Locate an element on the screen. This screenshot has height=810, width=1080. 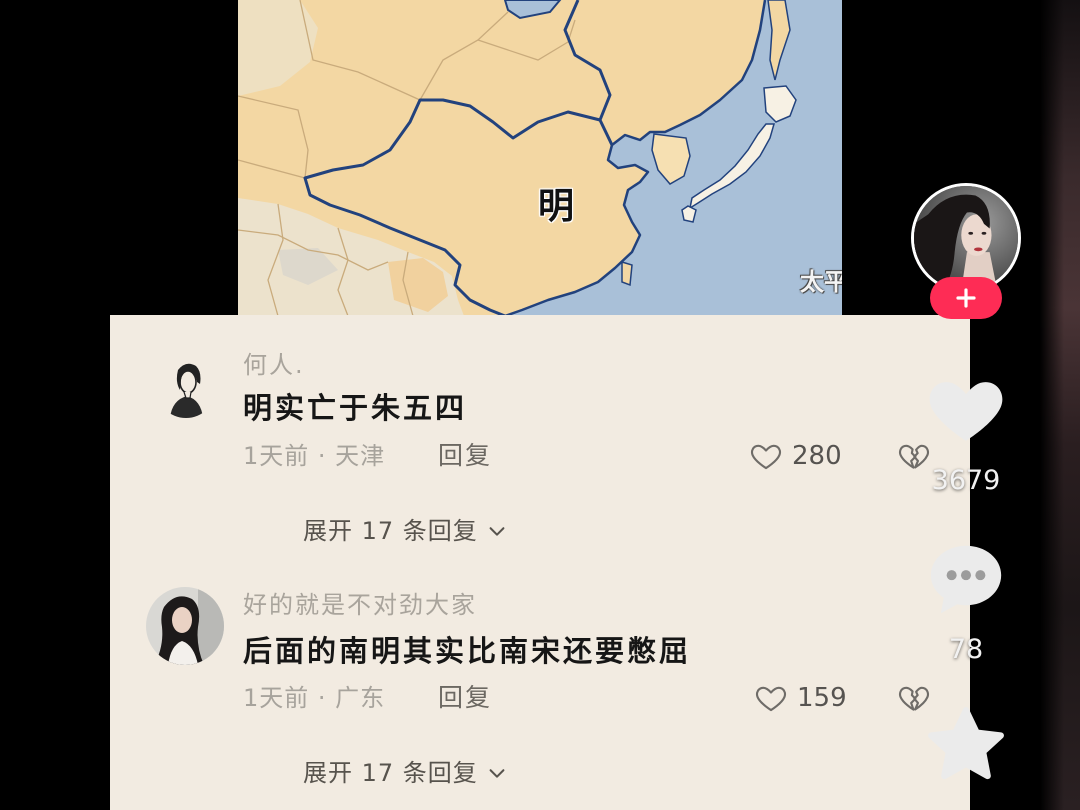
like-button is located at coordinates (966, 410).